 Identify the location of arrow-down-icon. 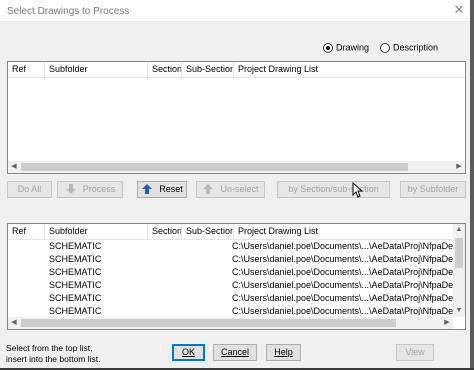
(70, 188).